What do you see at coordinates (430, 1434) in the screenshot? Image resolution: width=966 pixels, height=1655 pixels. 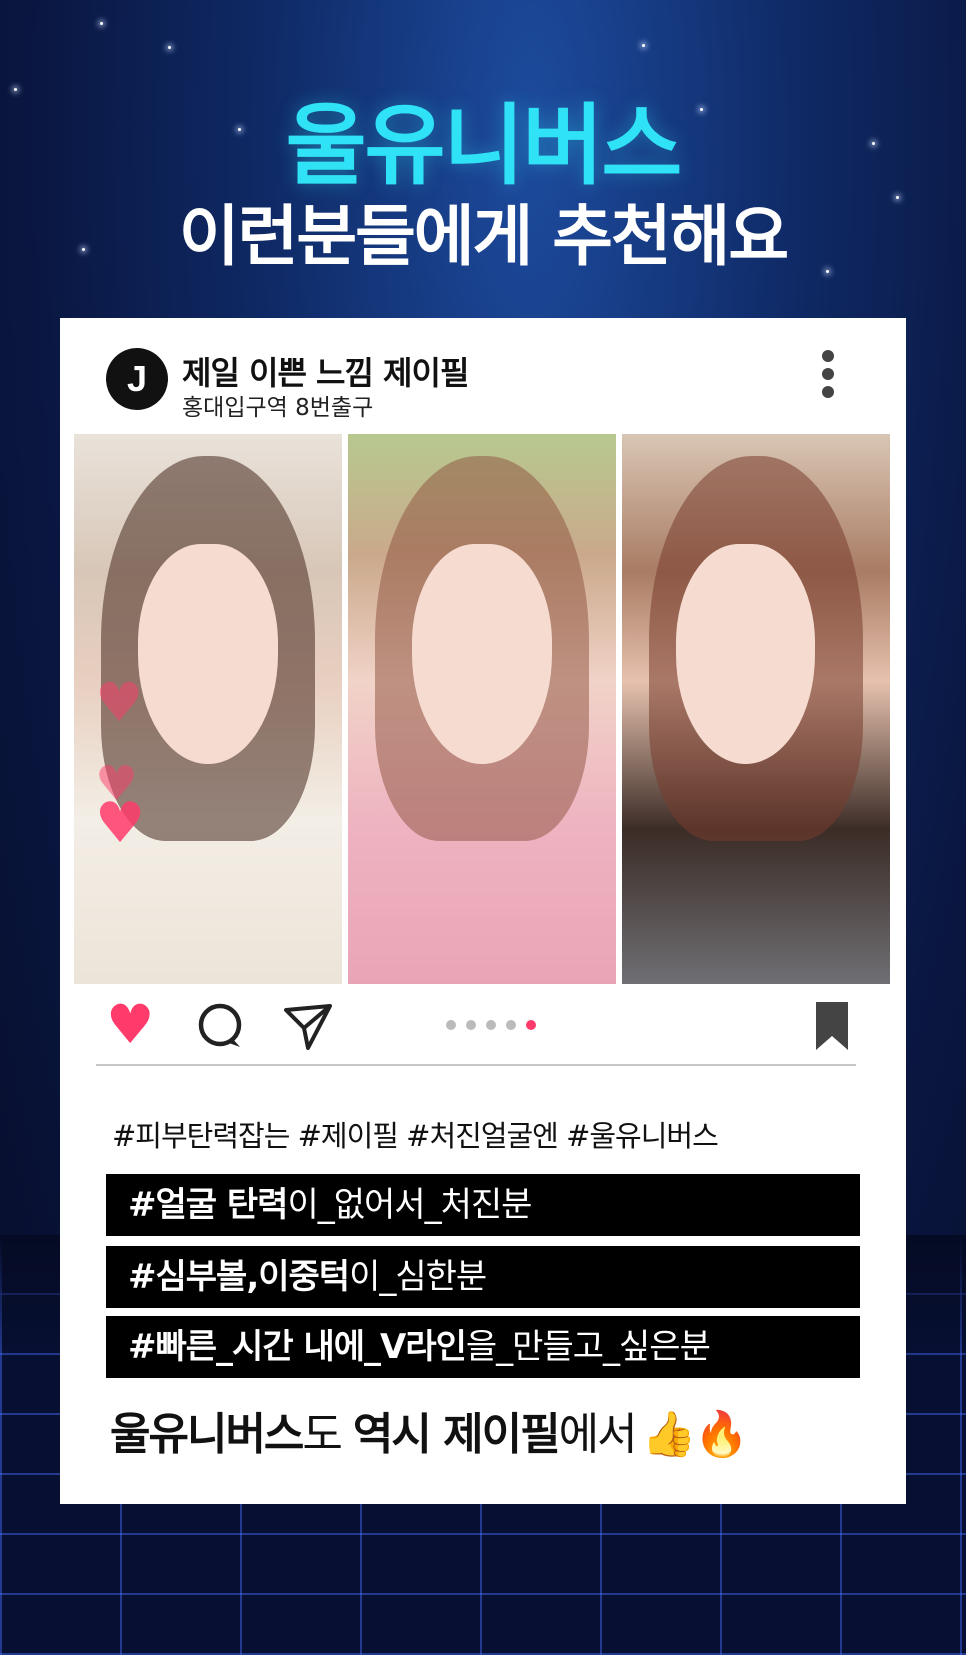 I see `closing-caption: 울유니버스도 역시 제이필에서 👍🔥` at bounding box center [430, 1434].